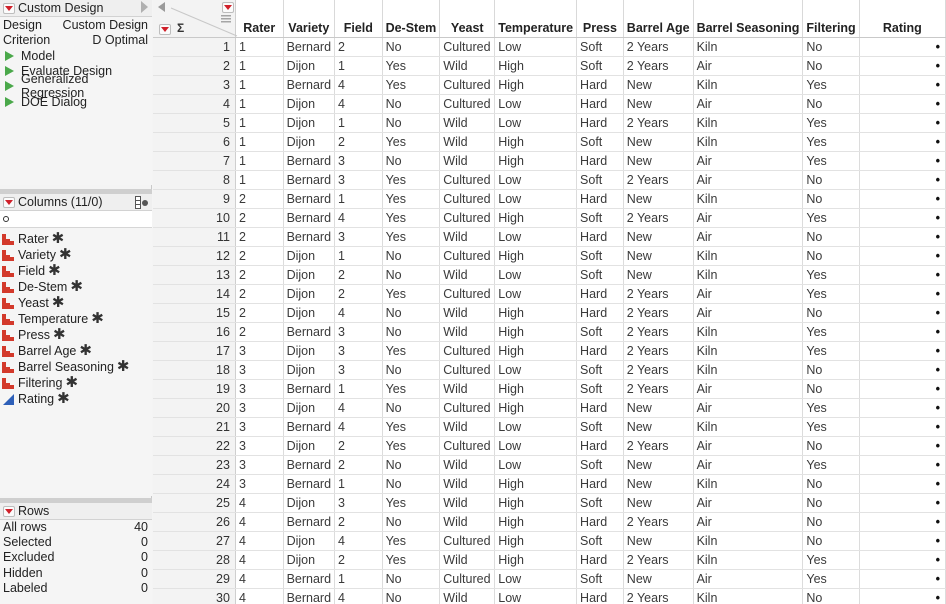  What do you see at coordinates (76, 319) in the screenshot?
I see `column-item: Temperature ✱` at bounding box center [76, 319].